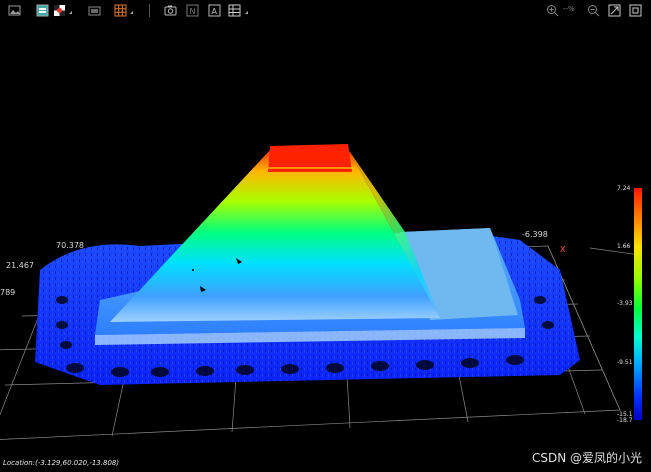  What do you see at coordinates (638, 304) in the screenshot?
I see `color-scale-bar` at bounding box center [638, 304].